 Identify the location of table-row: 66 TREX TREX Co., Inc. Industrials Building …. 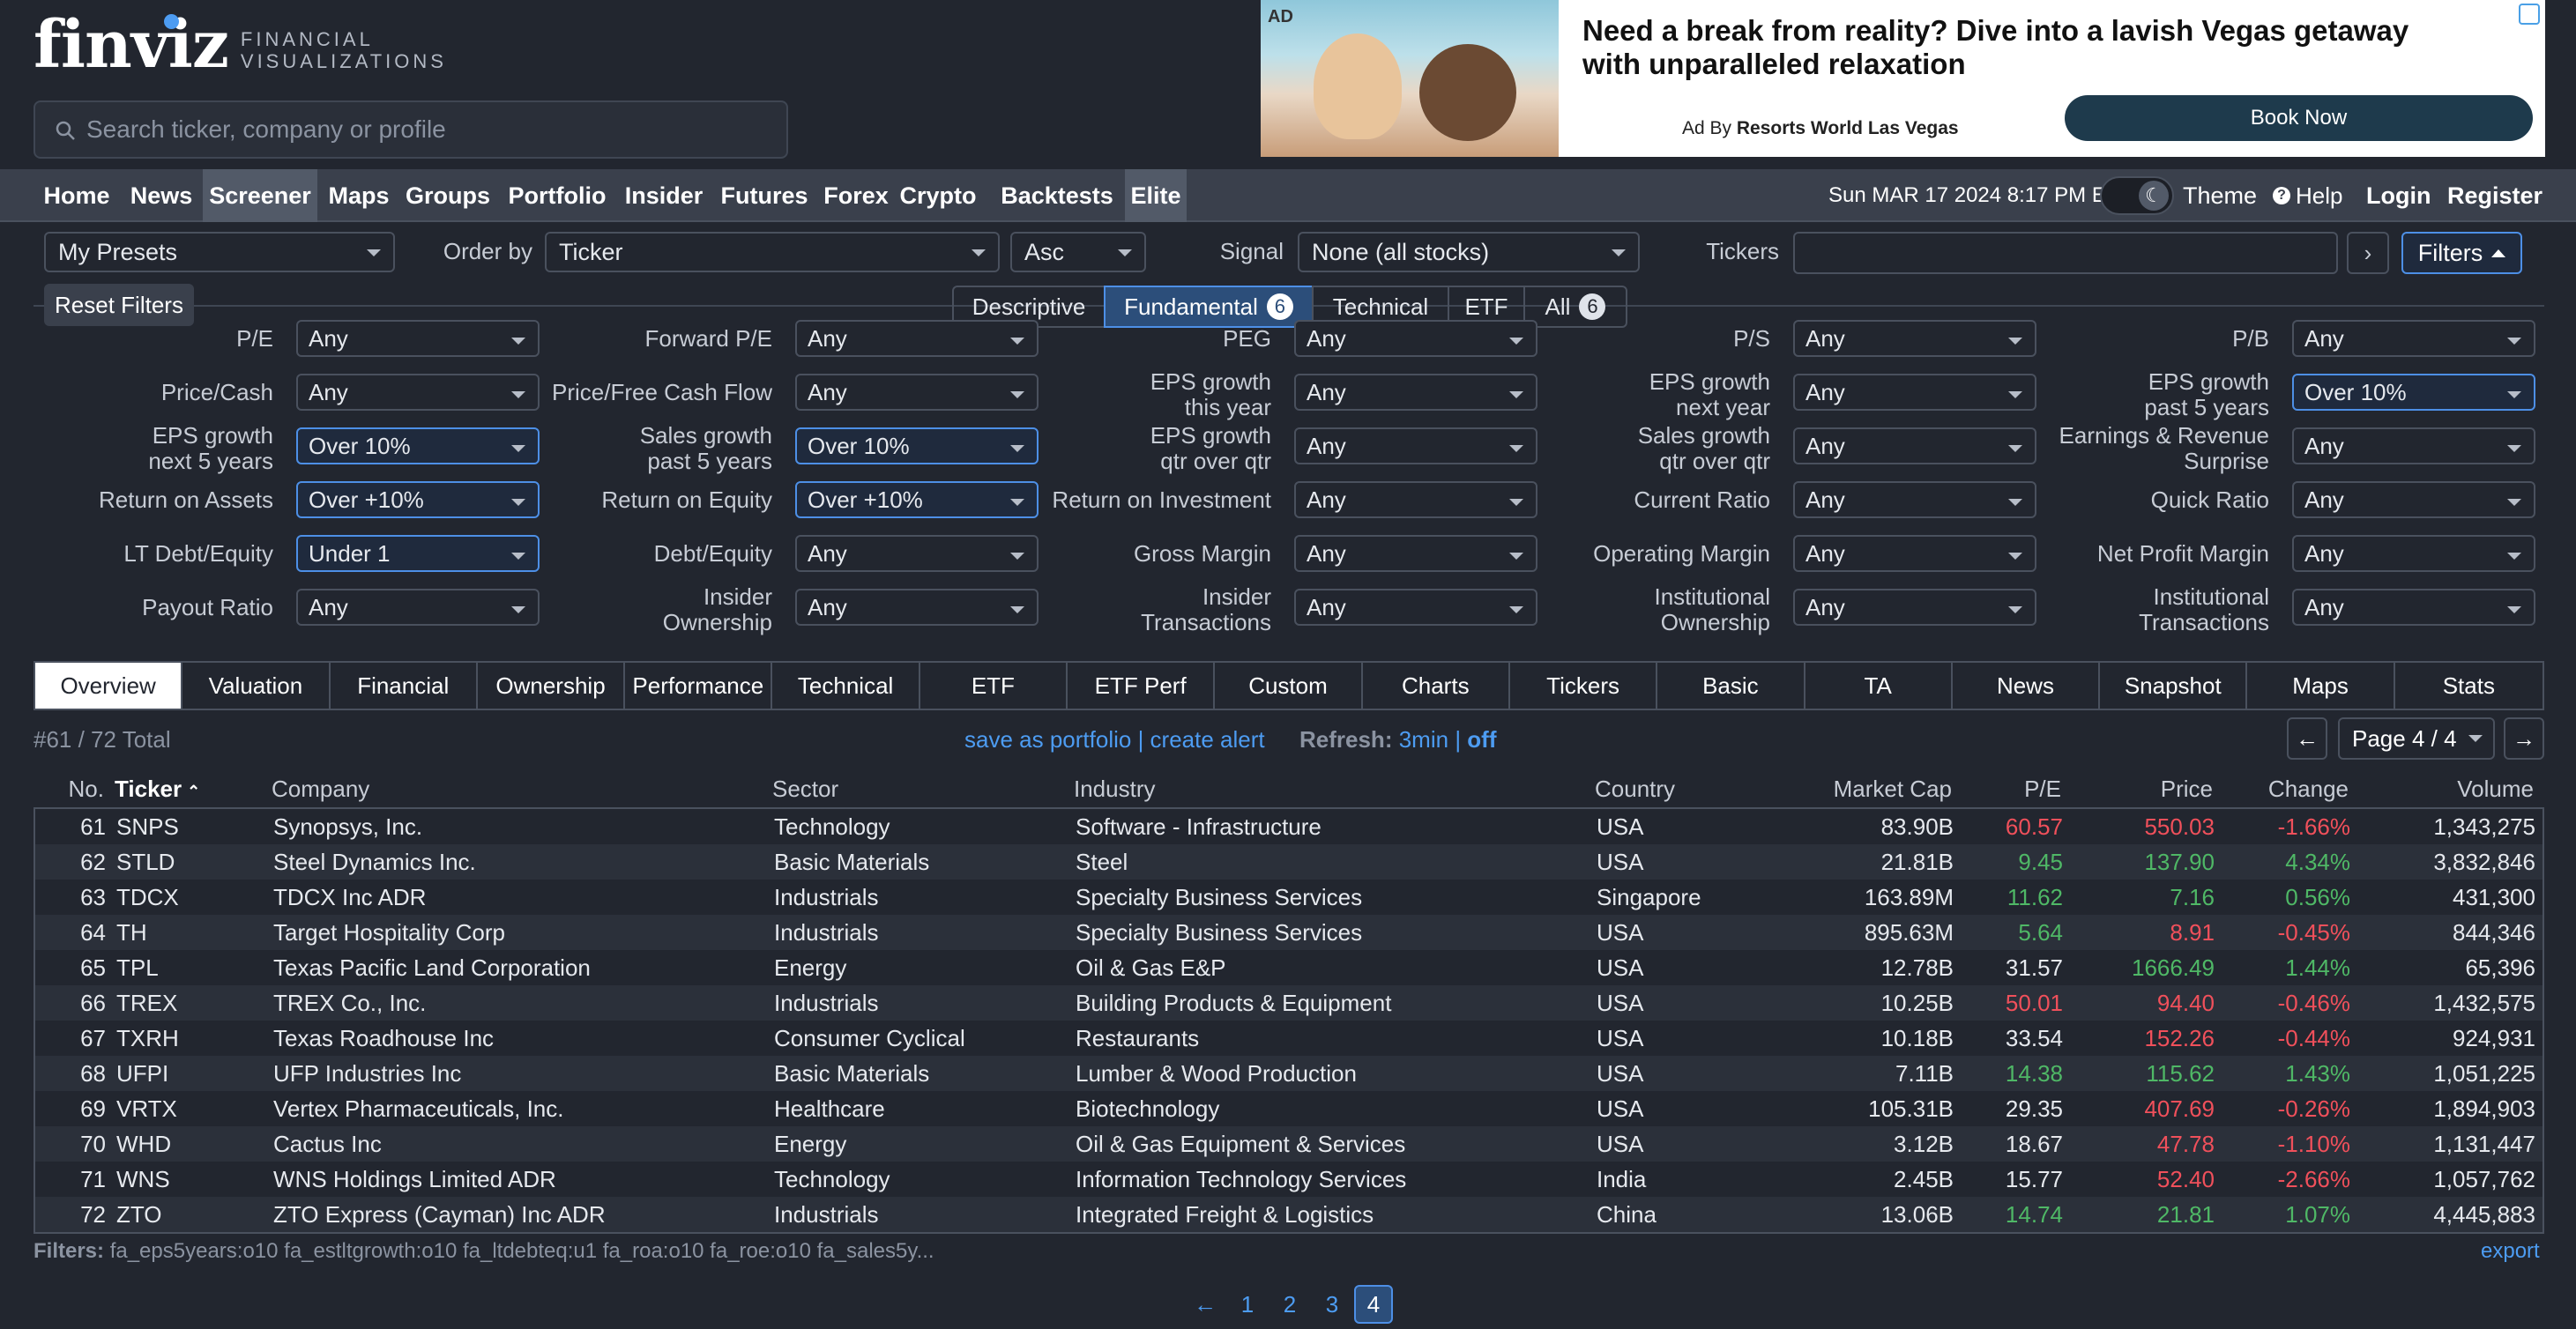
(1289, 1003).